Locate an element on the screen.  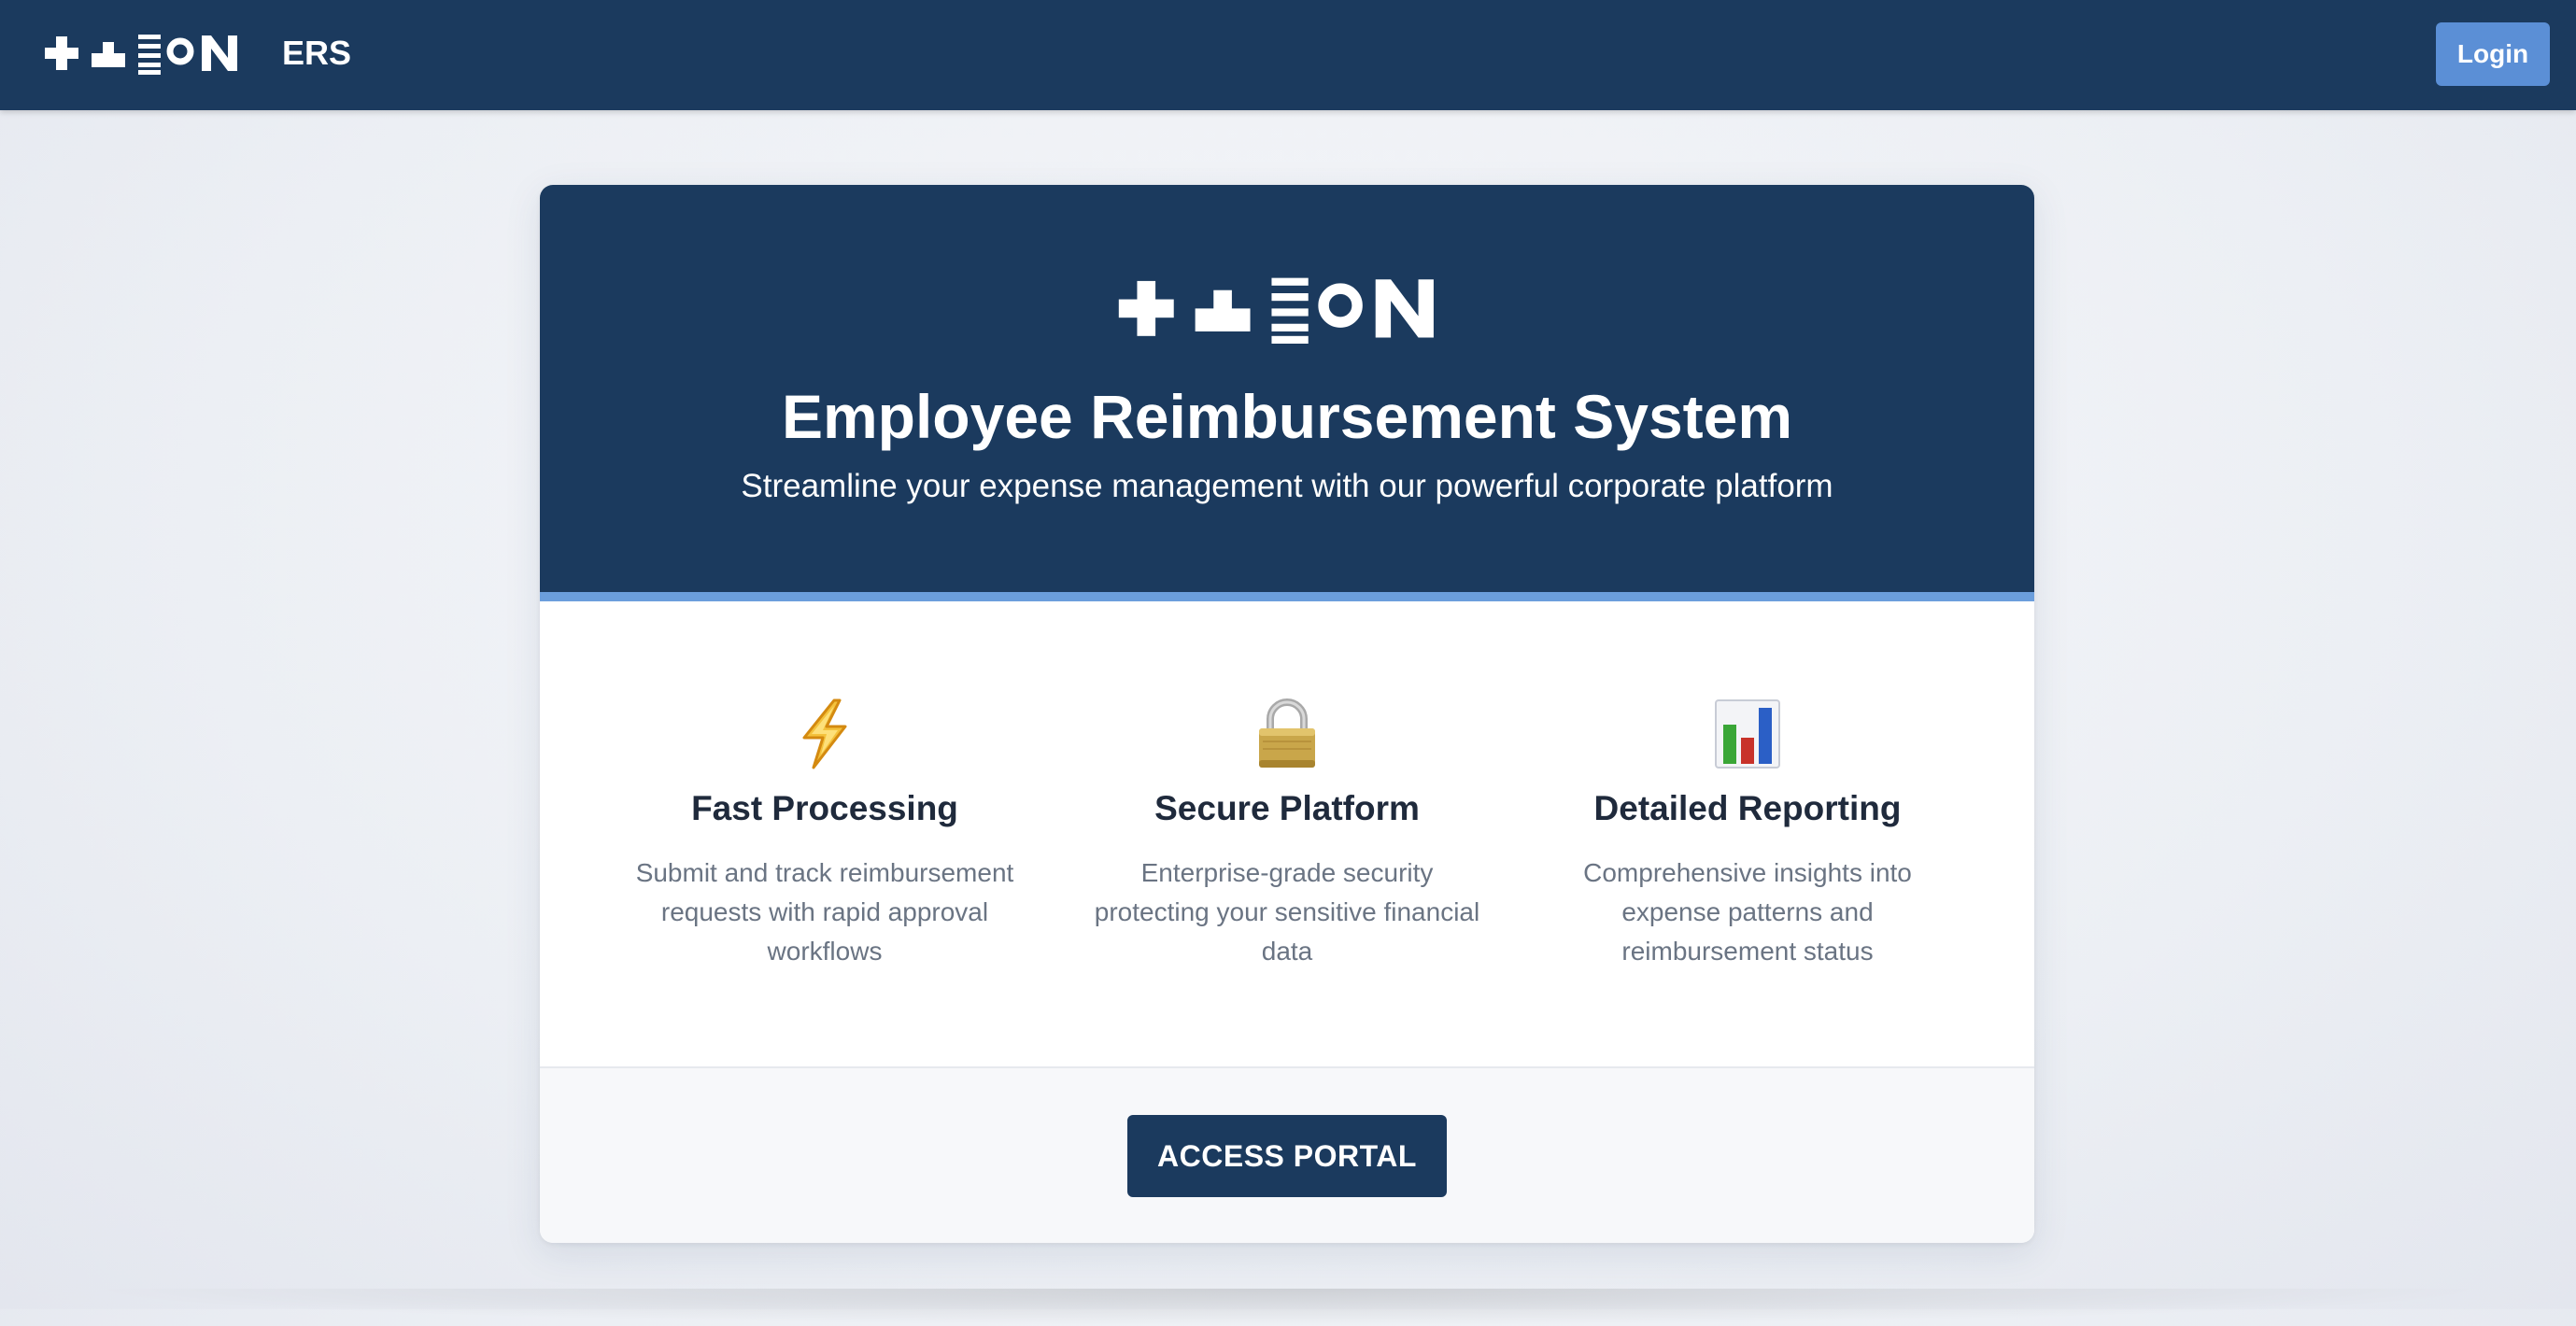
feature-title: Secure Platform is located at coordinates (1287, 808).